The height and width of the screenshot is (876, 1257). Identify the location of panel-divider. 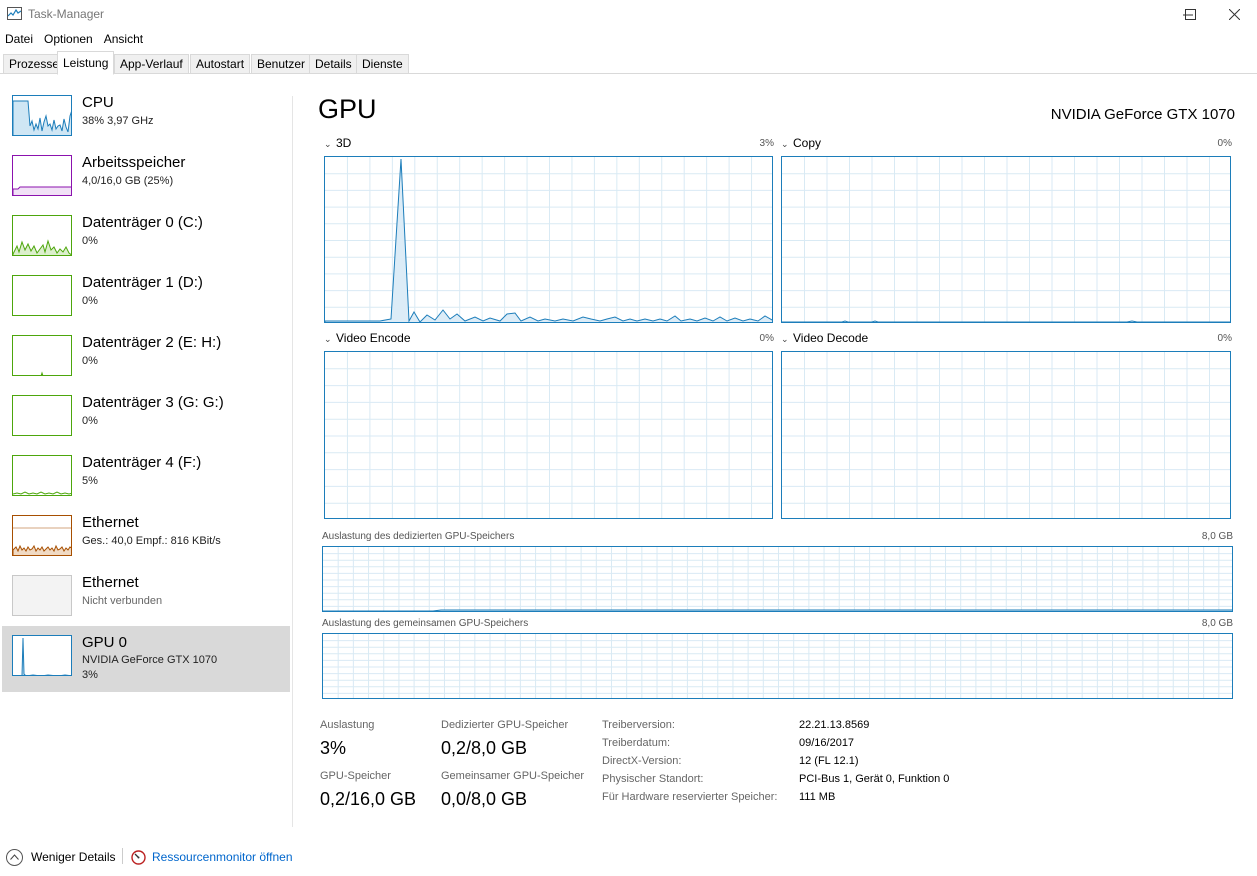
(292, 461).